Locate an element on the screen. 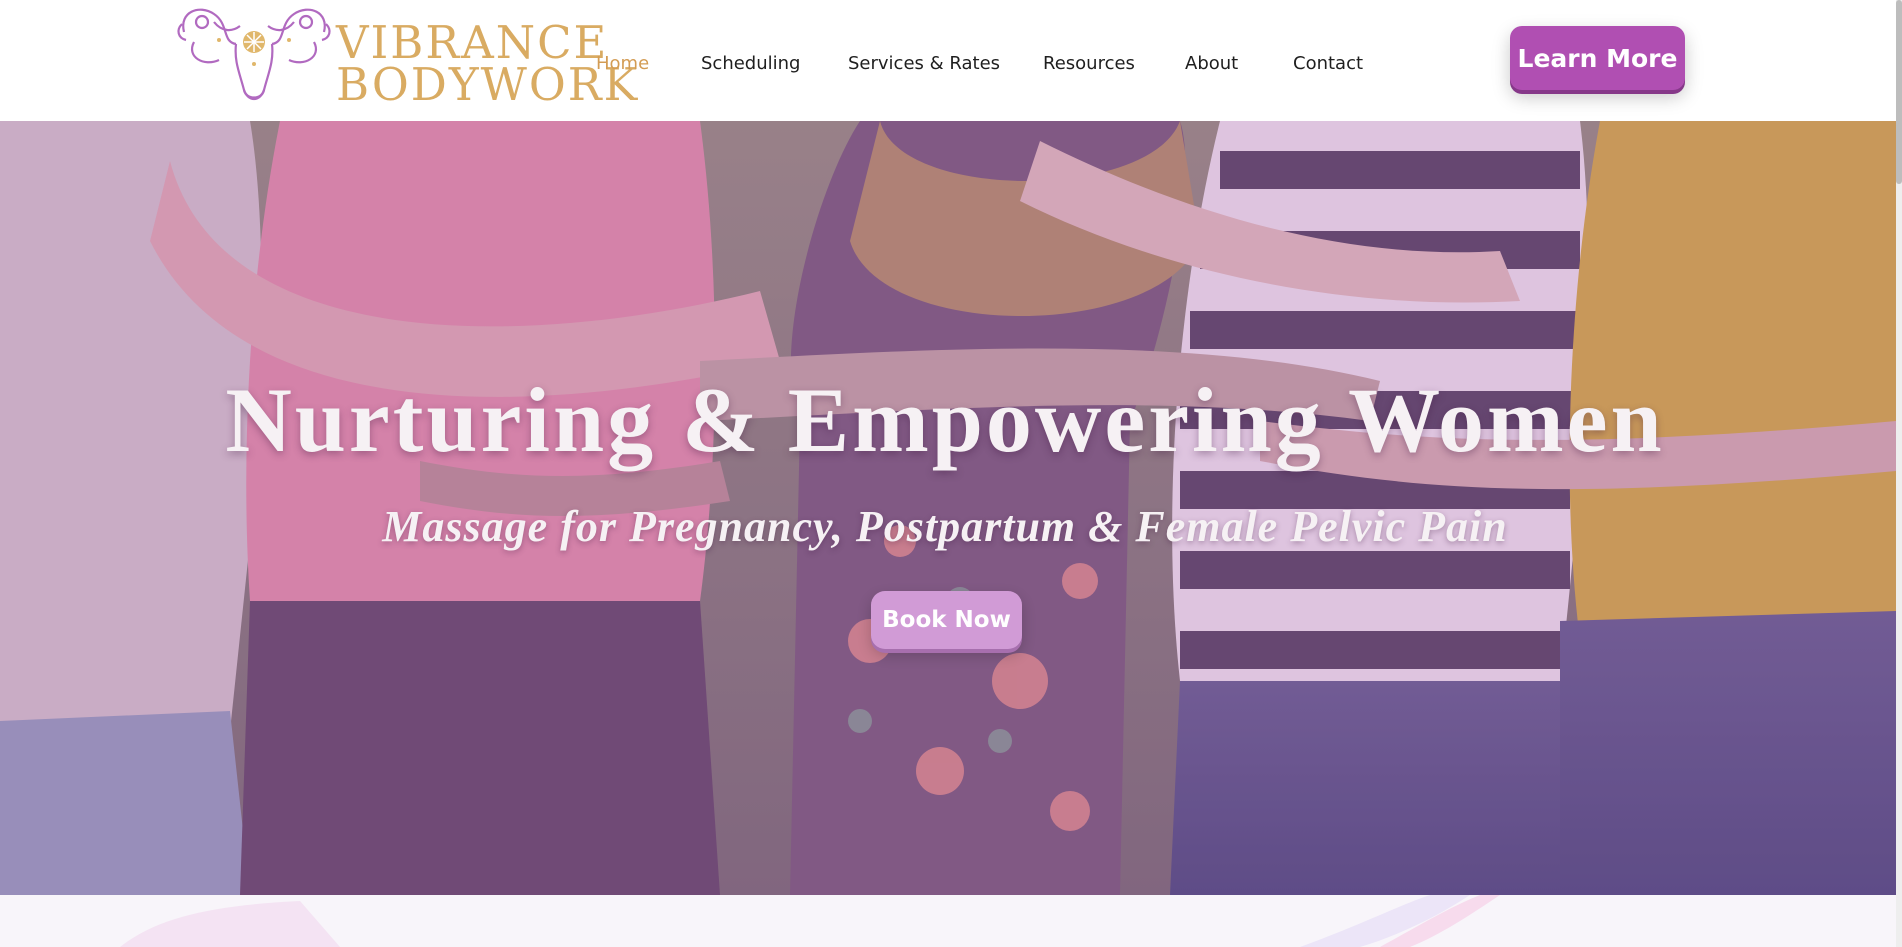 This screenshot has width=1902, height=947. logo-text-bodywork: BODYWORK is located at coordinates (488, 84).